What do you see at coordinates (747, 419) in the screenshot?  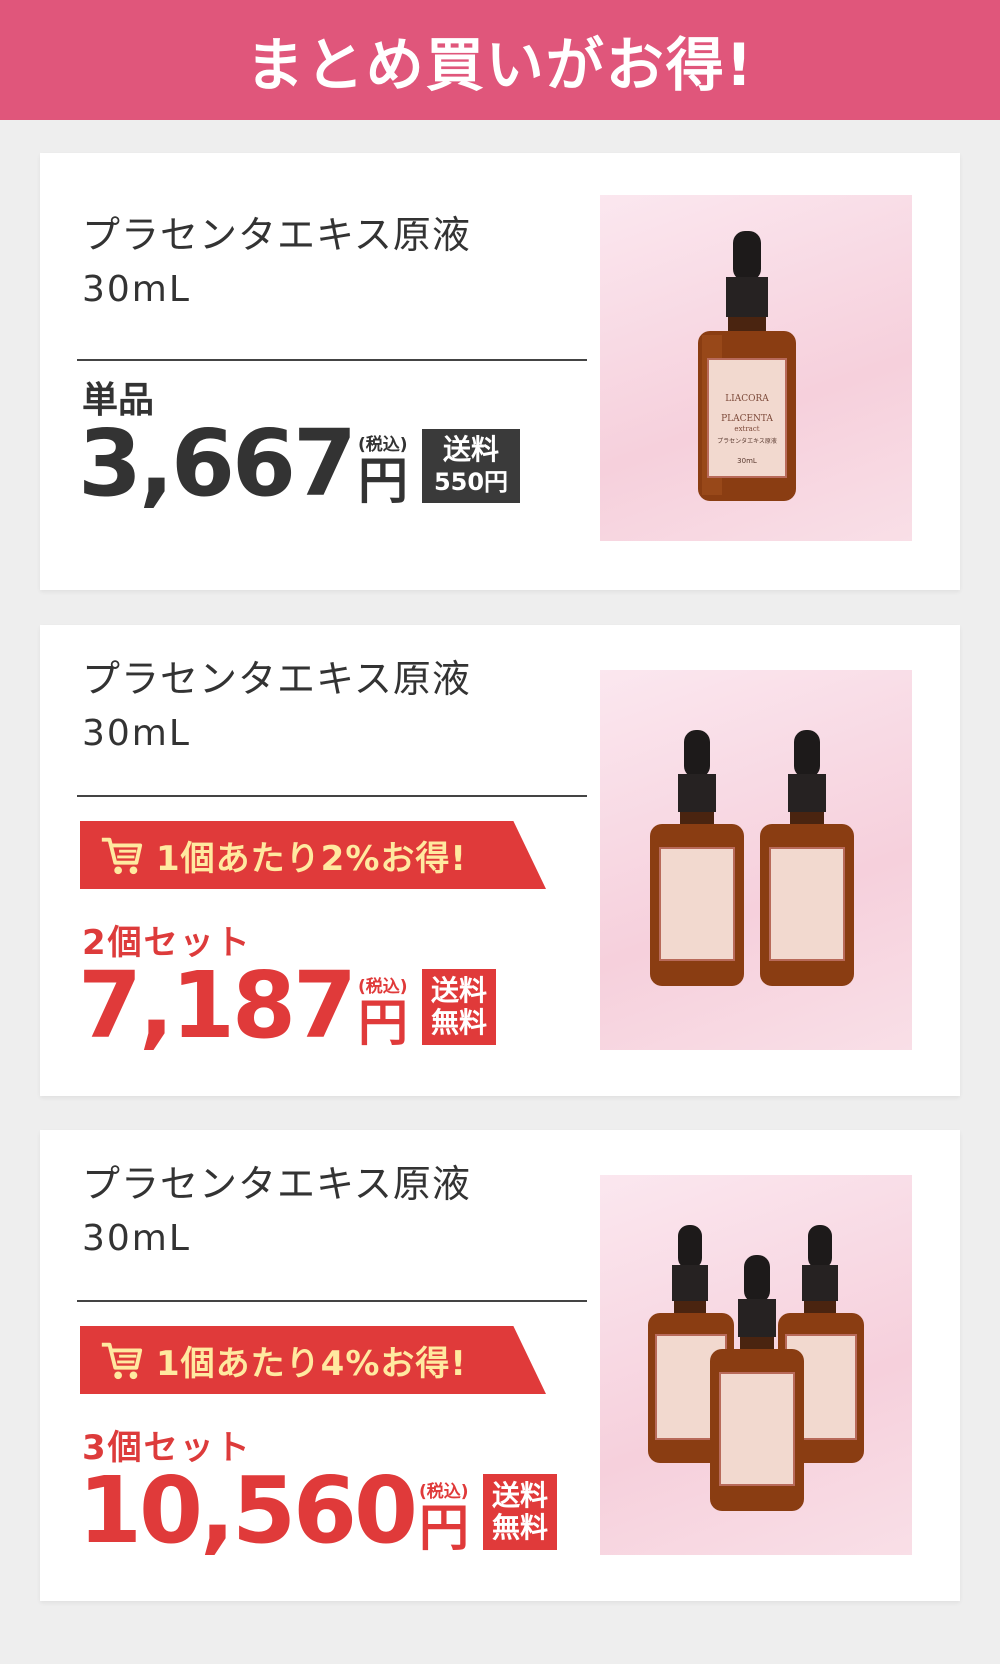 I see `label-product: PLACENTA` at bounding box center [747, 419].